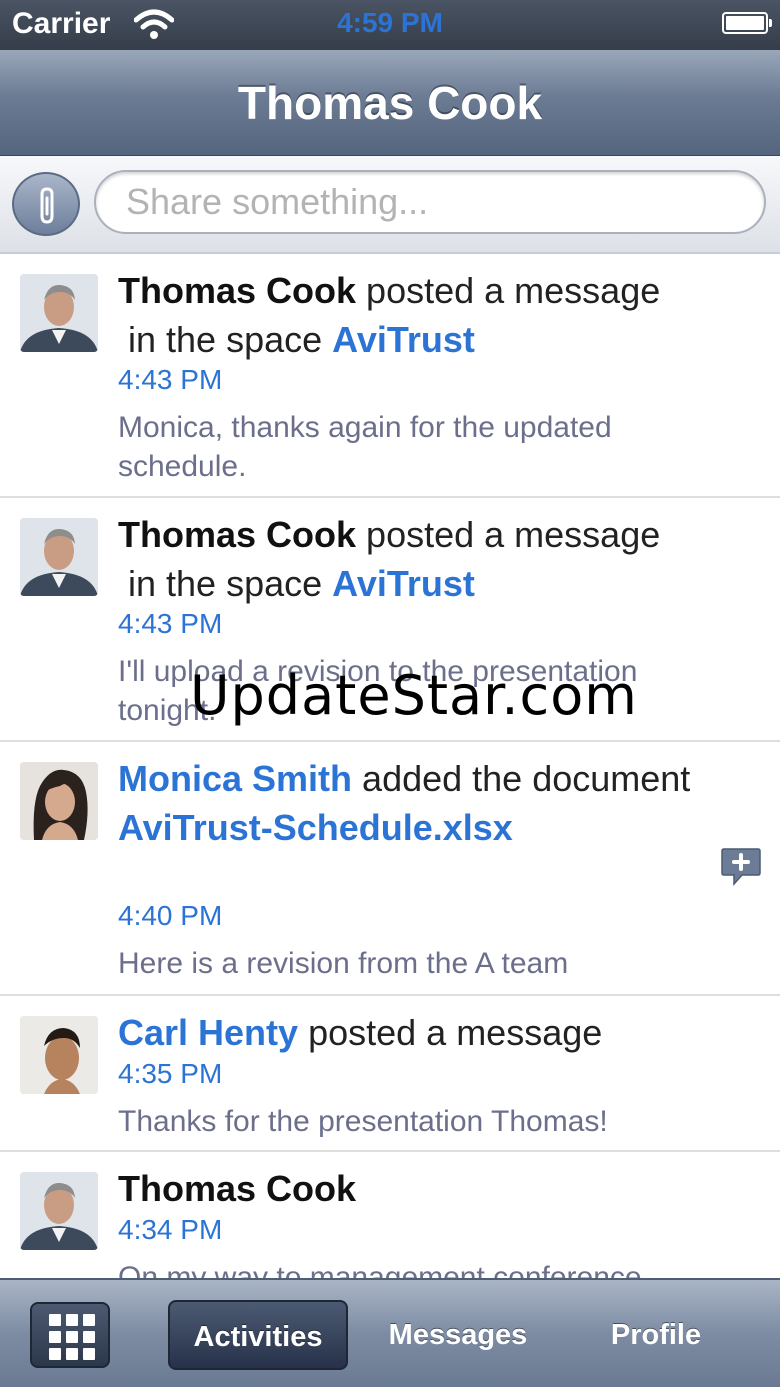 The image size is (780, 1387). I want to click on share-bar, so click(390, 205).